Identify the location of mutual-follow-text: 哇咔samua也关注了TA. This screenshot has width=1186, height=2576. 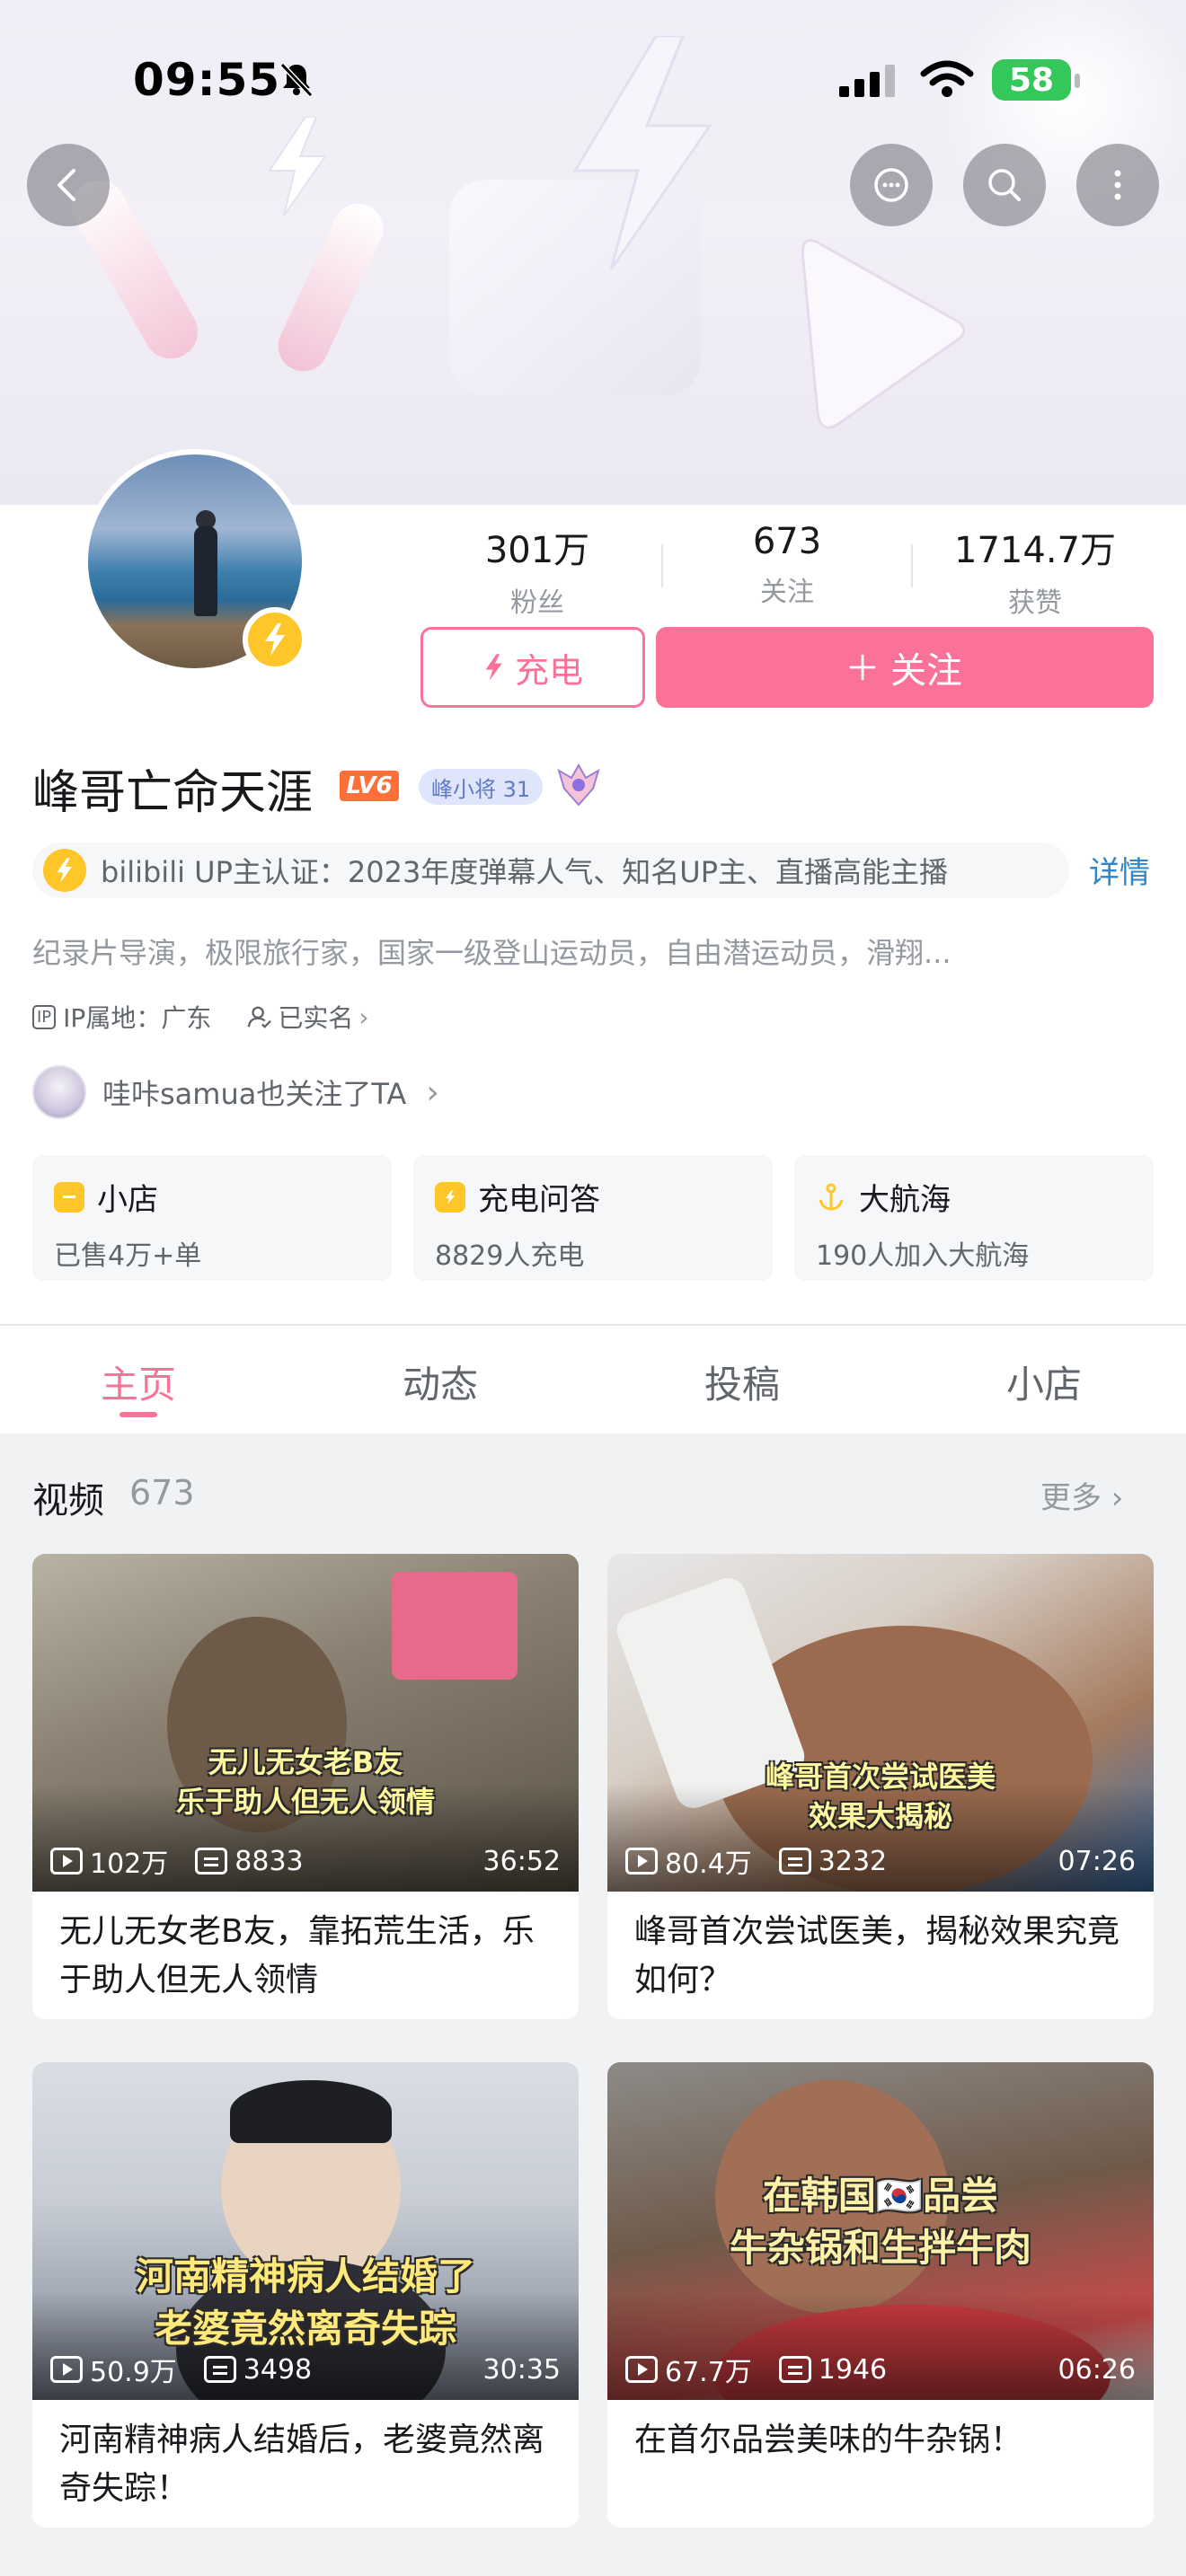
(254, 1094).